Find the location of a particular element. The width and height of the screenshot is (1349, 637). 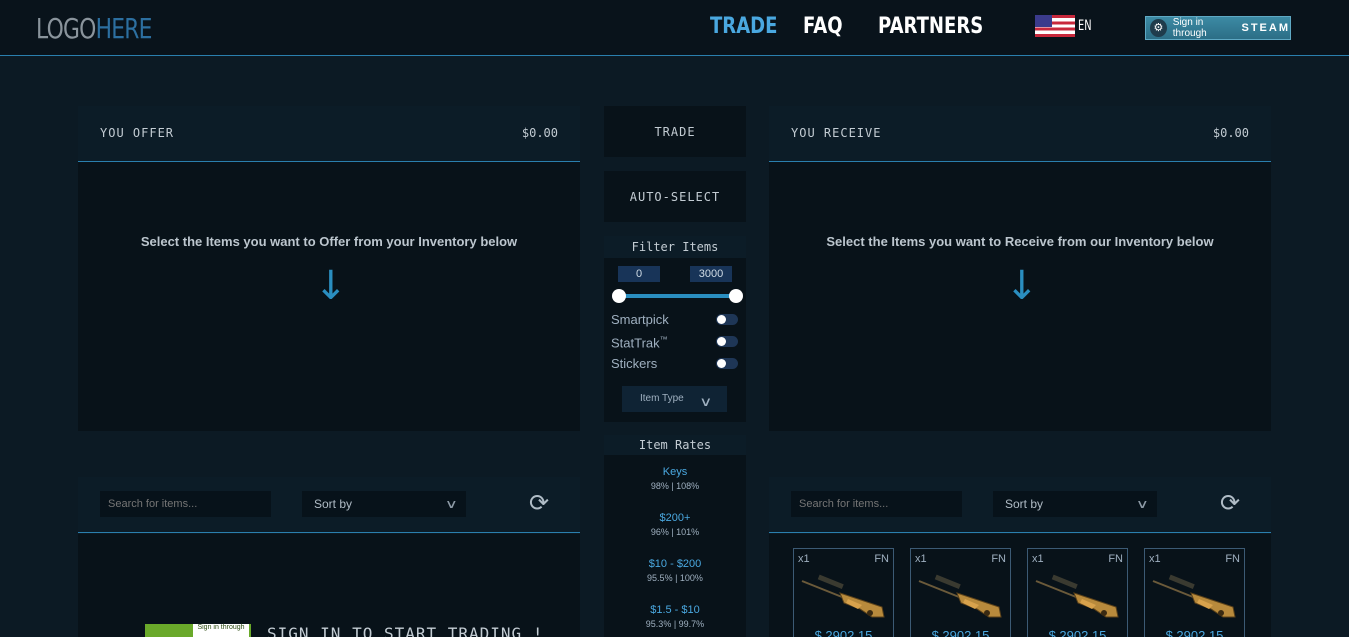

trademark-mark: ™ is located at coordinates (663, 339).